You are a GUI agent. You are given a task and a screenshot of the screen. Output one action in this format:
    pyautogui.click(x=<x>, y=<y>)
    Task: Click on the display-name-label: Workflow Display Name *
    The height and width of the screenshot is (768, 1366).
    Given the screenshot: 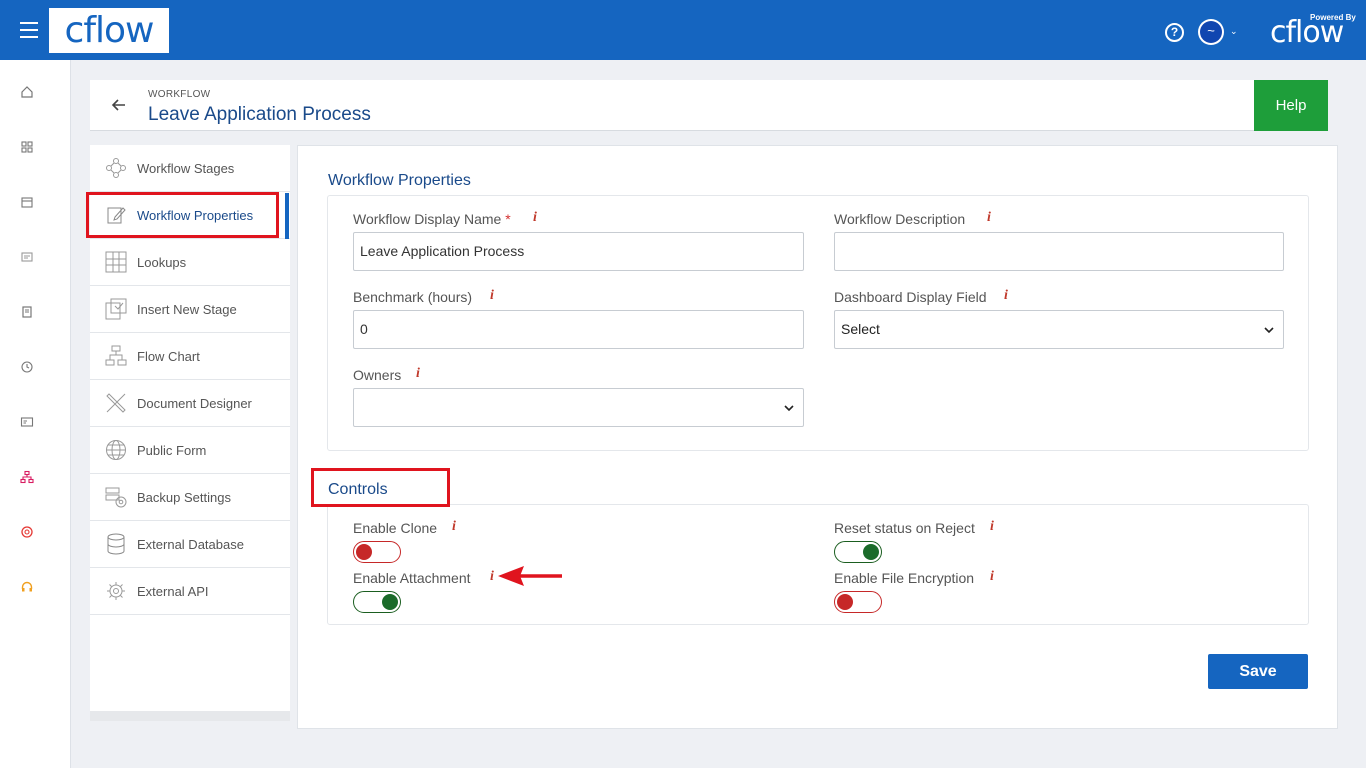 What is the action you would take?
    pyautogui.click(x=432, y=219)
    